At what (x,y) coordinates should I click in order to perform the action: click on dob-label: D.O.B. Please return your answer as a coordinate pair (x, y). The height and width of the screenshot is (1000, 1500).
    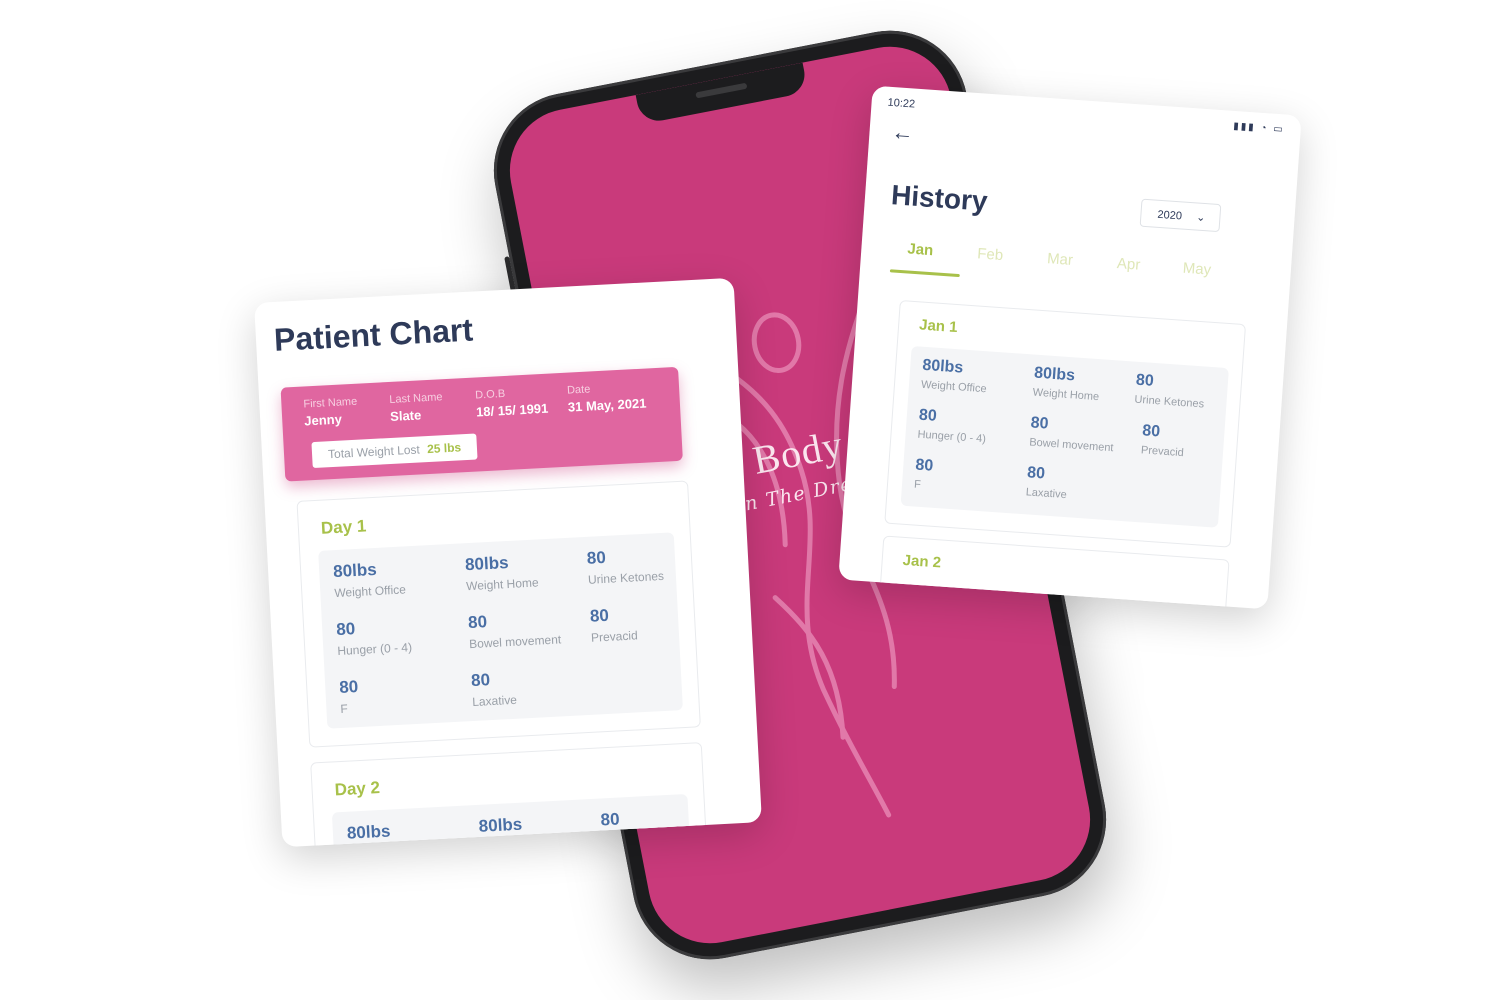
    Looking at the image, I should click on (490, 394).